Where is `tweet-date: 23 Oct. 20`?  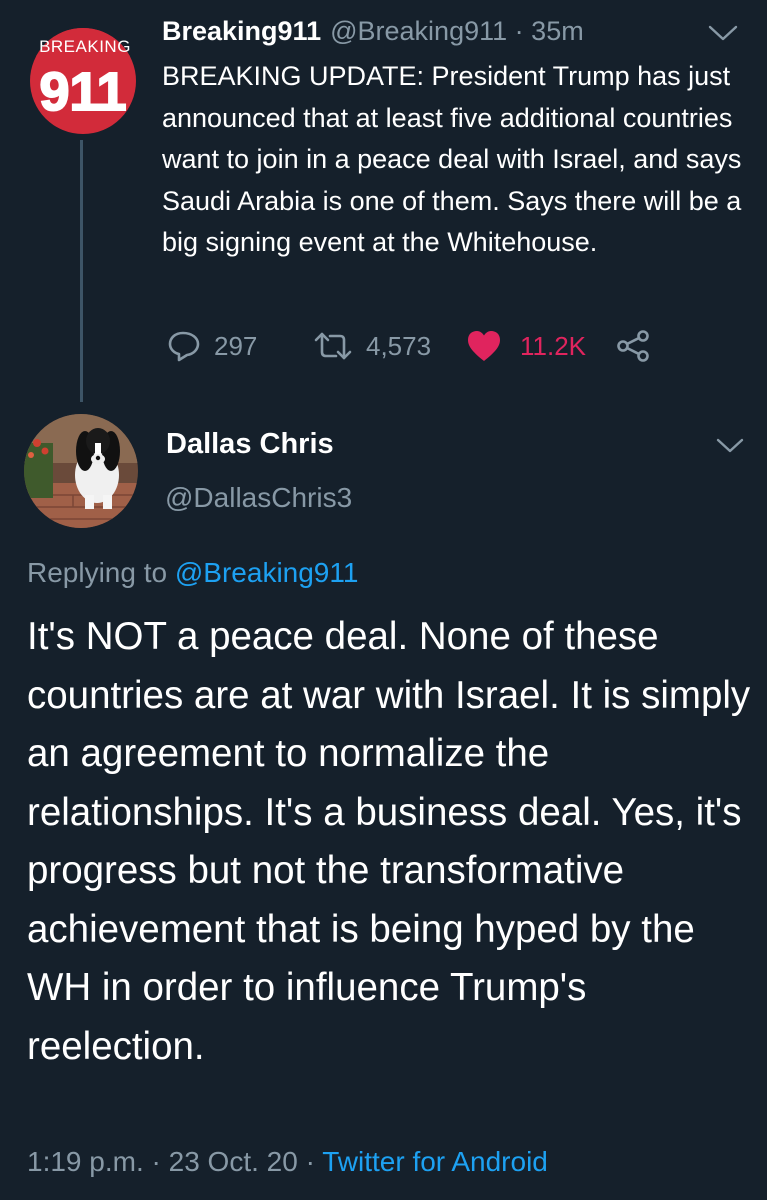
tweet-date: 23 Oct. 20 is located at coordinates (233, 1161).